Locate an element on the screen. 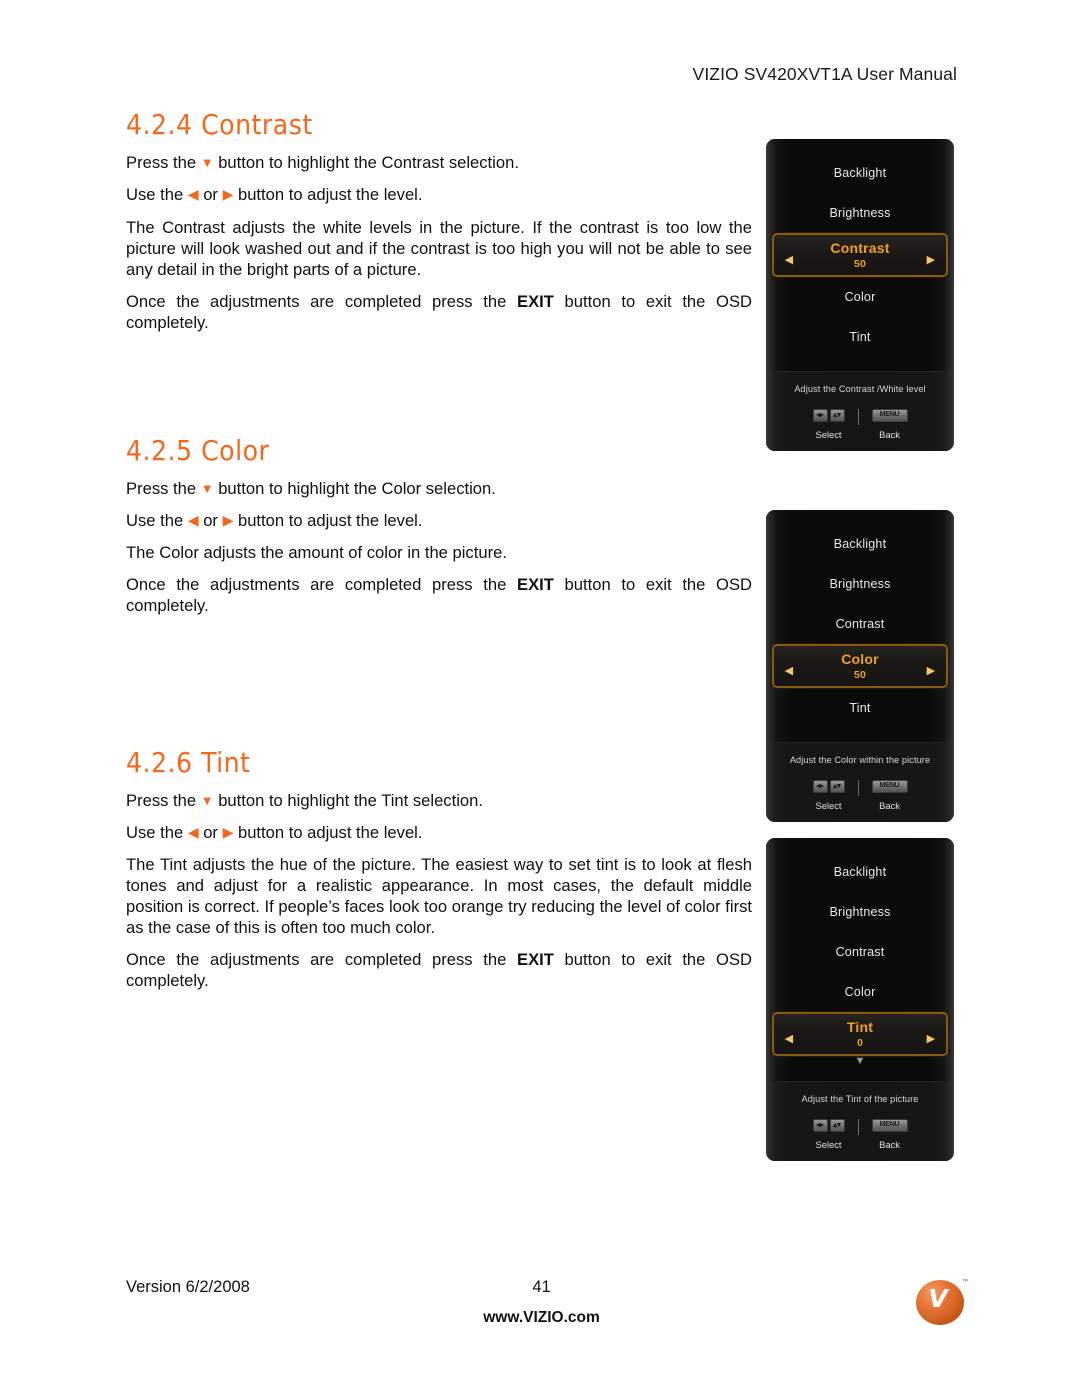 The height and width of the screenshot is (1397, 1080). osd-menu-item: Color is located at coordinates (860, 297).